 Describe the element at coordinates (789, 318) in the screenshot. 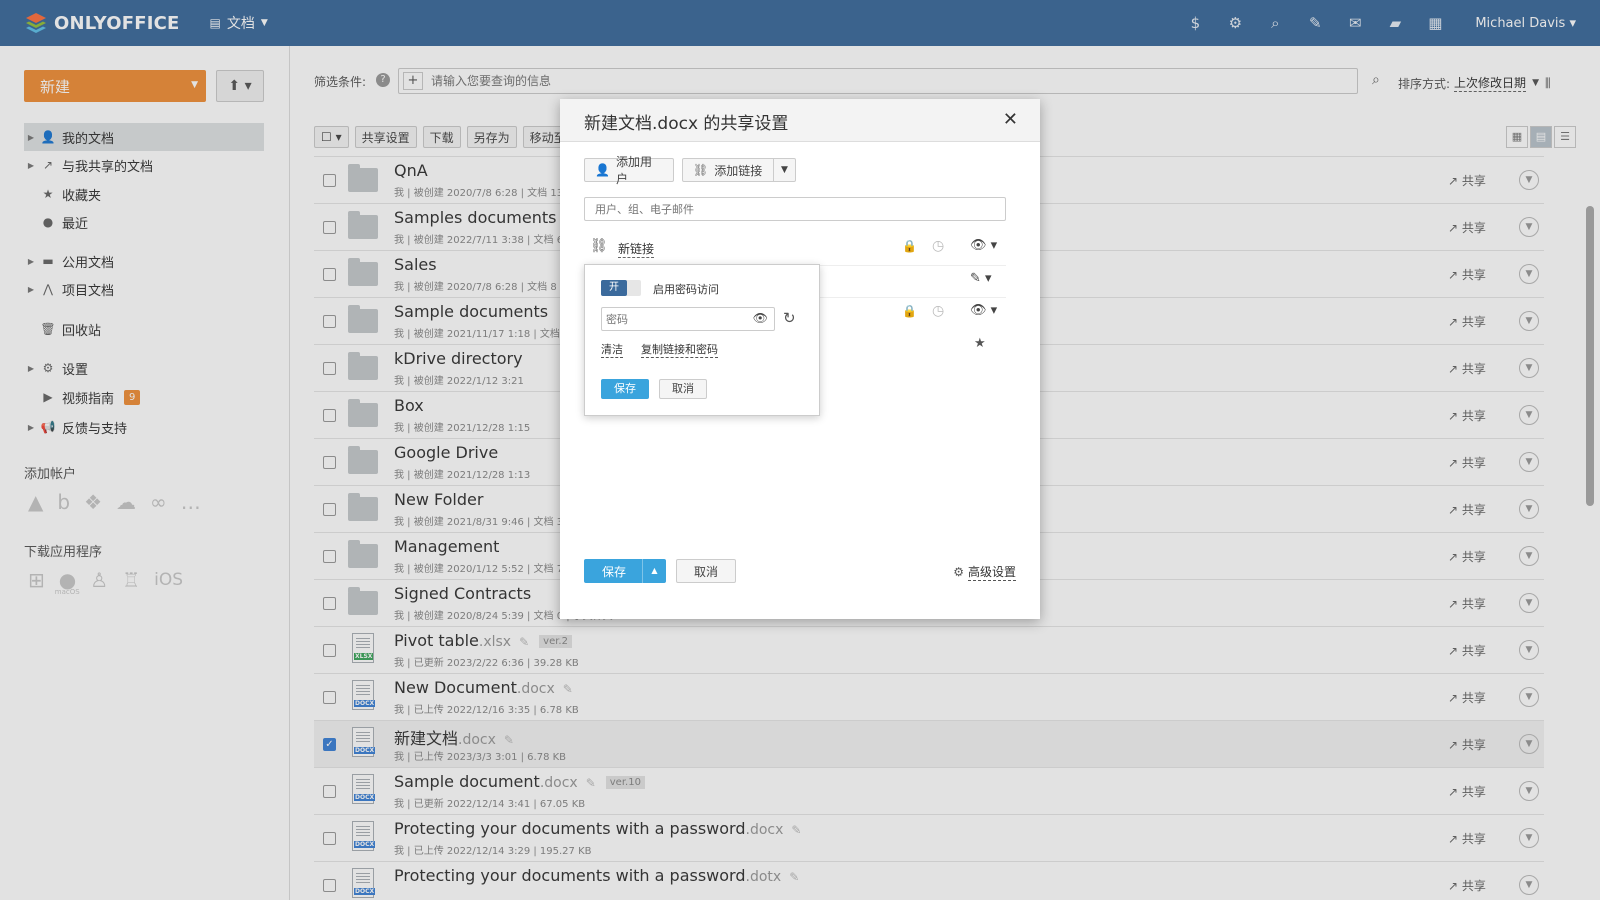

I see `generate-password-icon: ↻` at that location.